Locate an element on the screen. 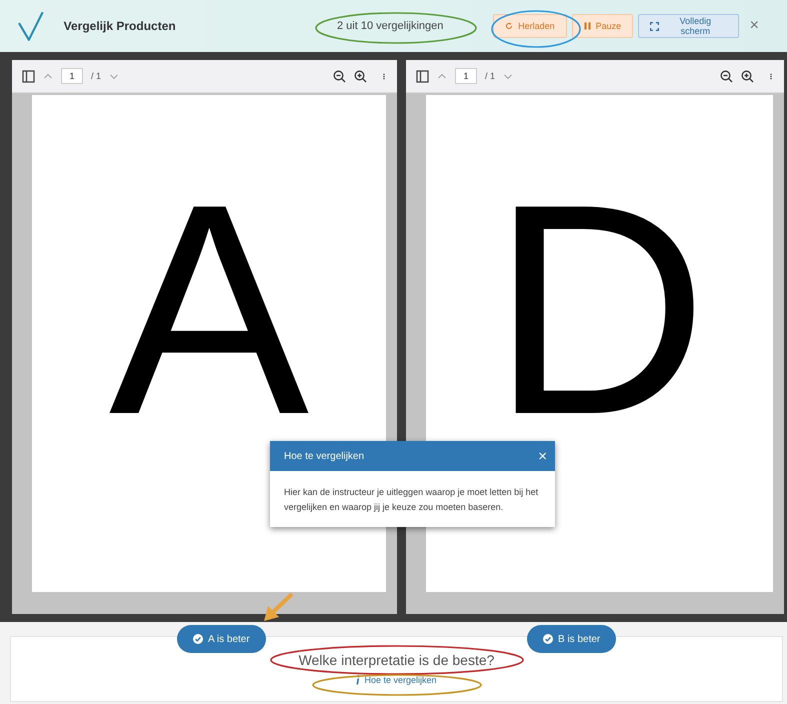  reload-button: Herladen is located at coordinates (530, 26).